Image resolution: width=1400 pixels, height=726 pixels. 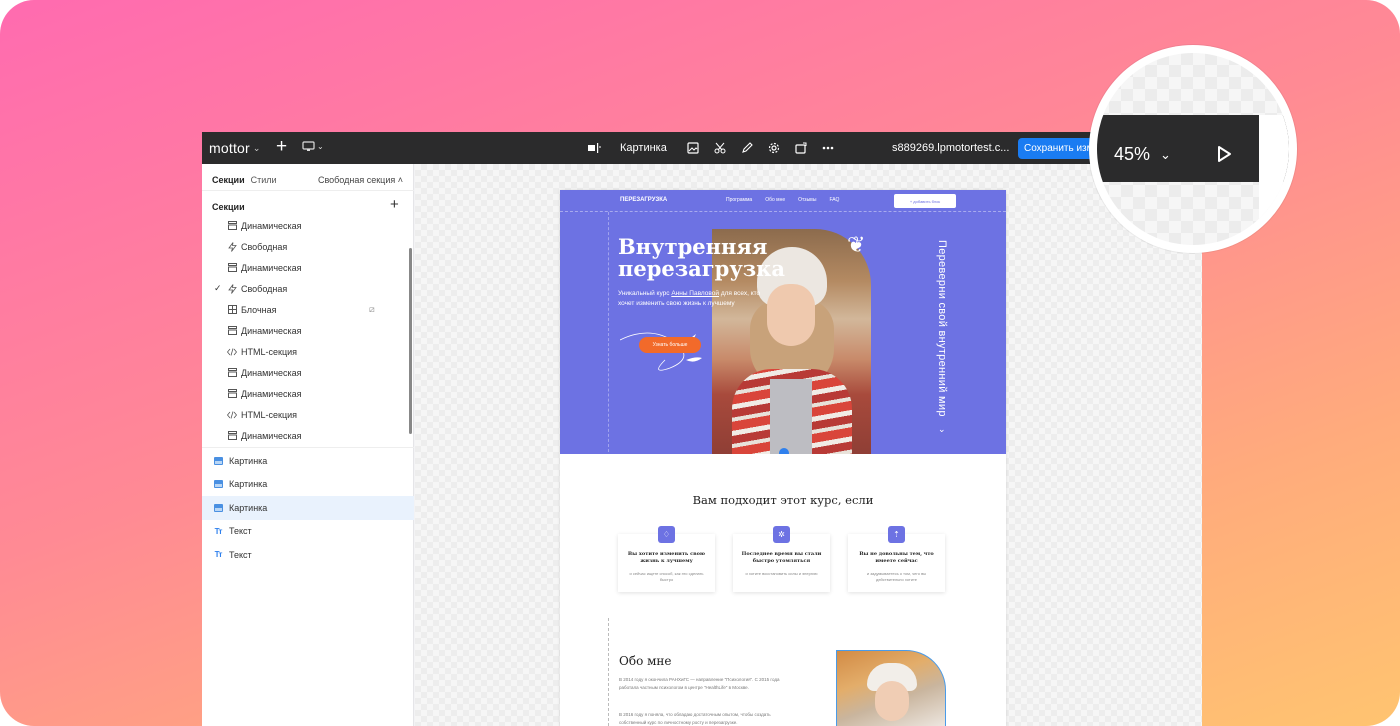 What do you see at coordinates (670, 345) in the screenshot?
I see `hero-button: Узнать больше` at bounding box center [670, 345].